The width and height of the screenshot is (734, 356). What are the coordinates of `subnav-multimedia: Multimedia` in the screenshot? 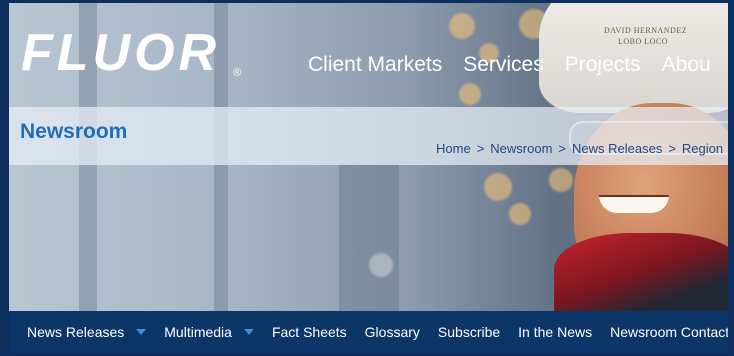 It's located at (209, 332).